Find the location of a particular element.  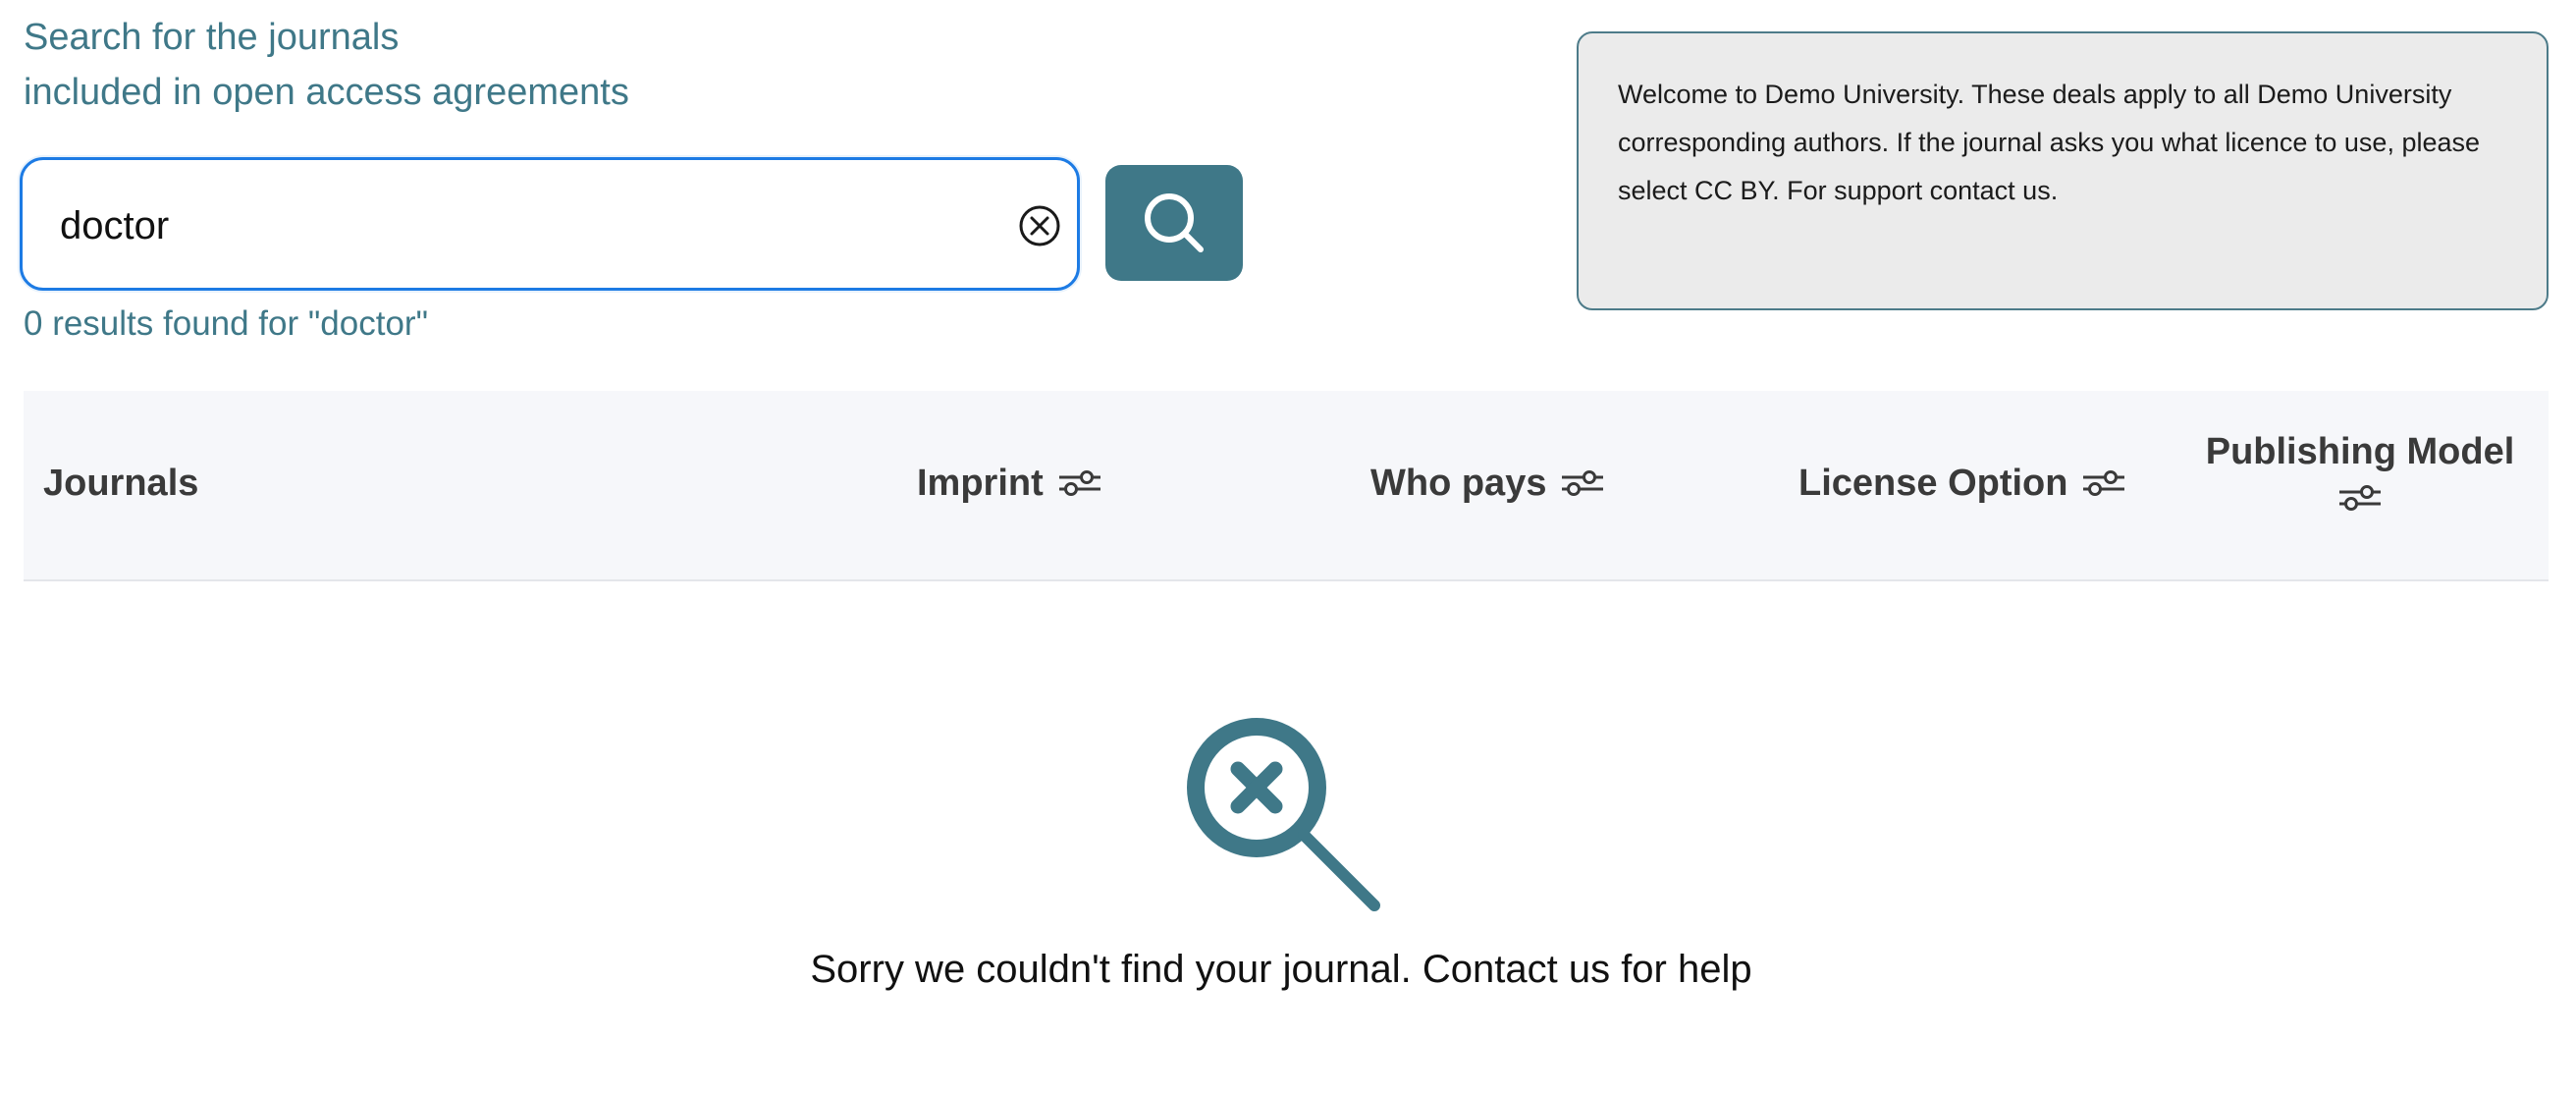

column-journals: Journals is located at coordinates (120, 483).